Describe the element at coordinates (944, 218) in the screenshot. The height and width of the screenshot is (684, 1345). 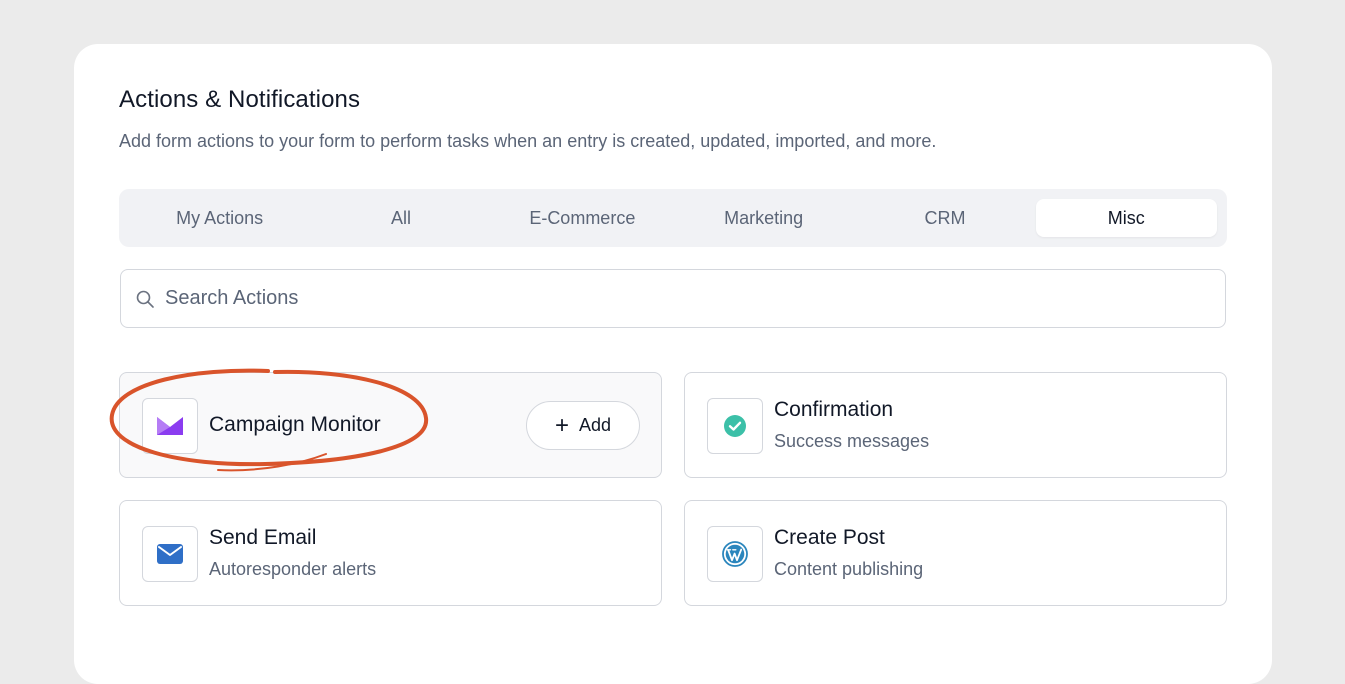
I see `tab-crm: CRM` at that location.